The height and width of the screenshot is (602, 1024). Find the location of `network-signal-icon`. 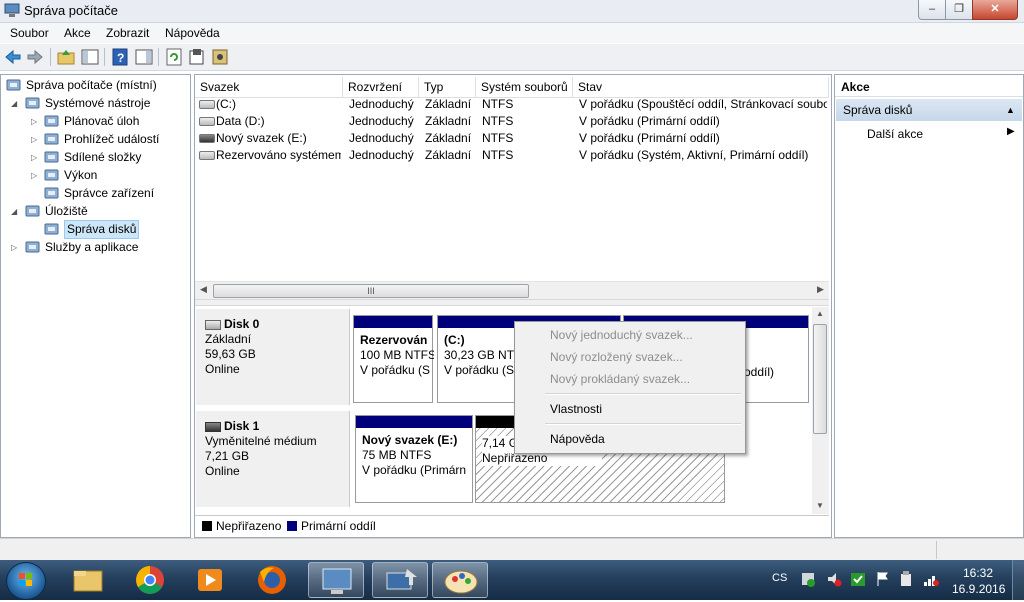

network-signal-icon is located at coordinates (931, 579).